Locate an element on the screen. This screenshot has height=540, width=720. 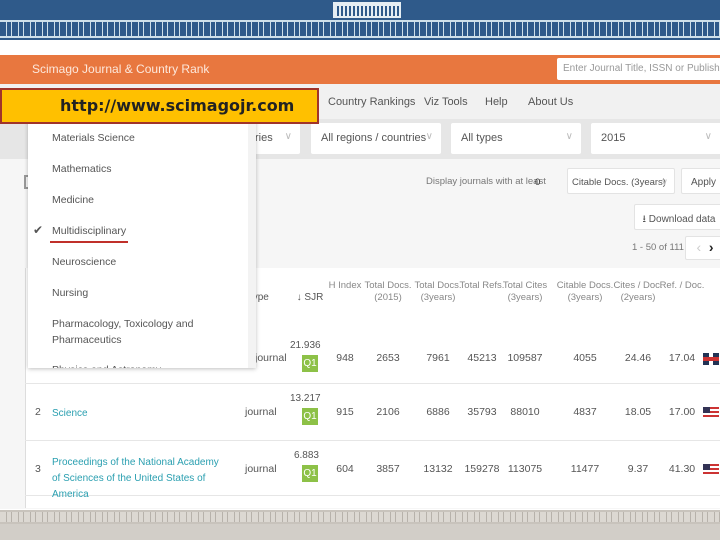
cell-citable3: 11477 is located at coordinates (585, 469).